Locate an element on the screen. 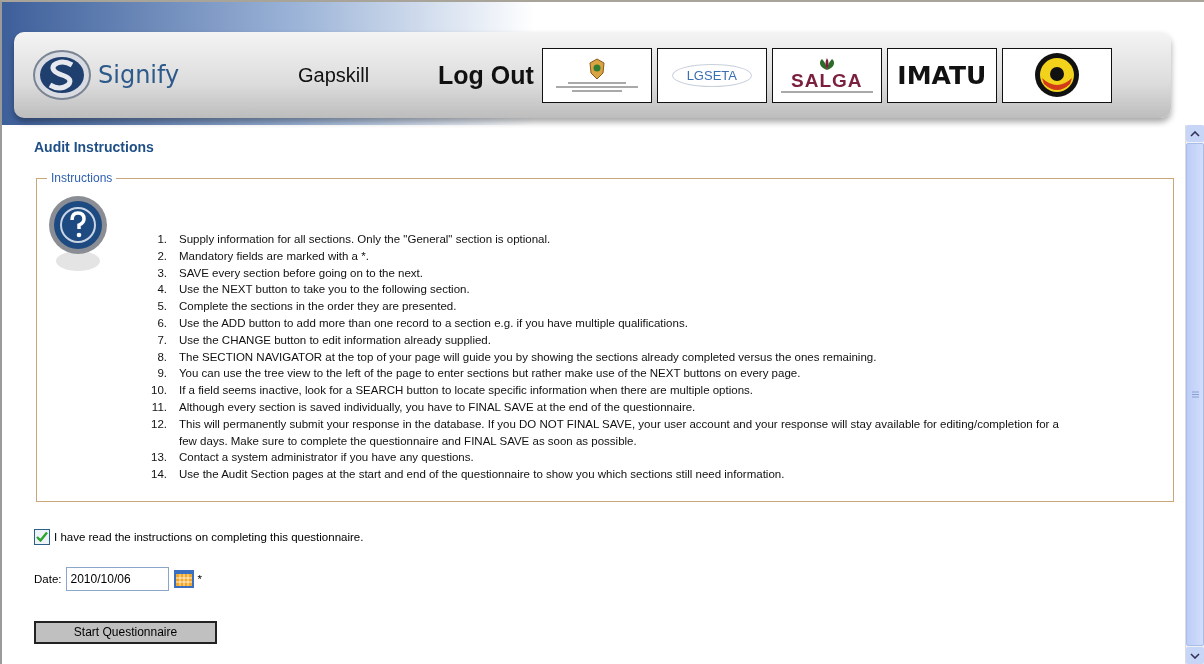 This screenshot has width=1204, height=664. scroll-grip-icon is located at coordinates (1195, 394).